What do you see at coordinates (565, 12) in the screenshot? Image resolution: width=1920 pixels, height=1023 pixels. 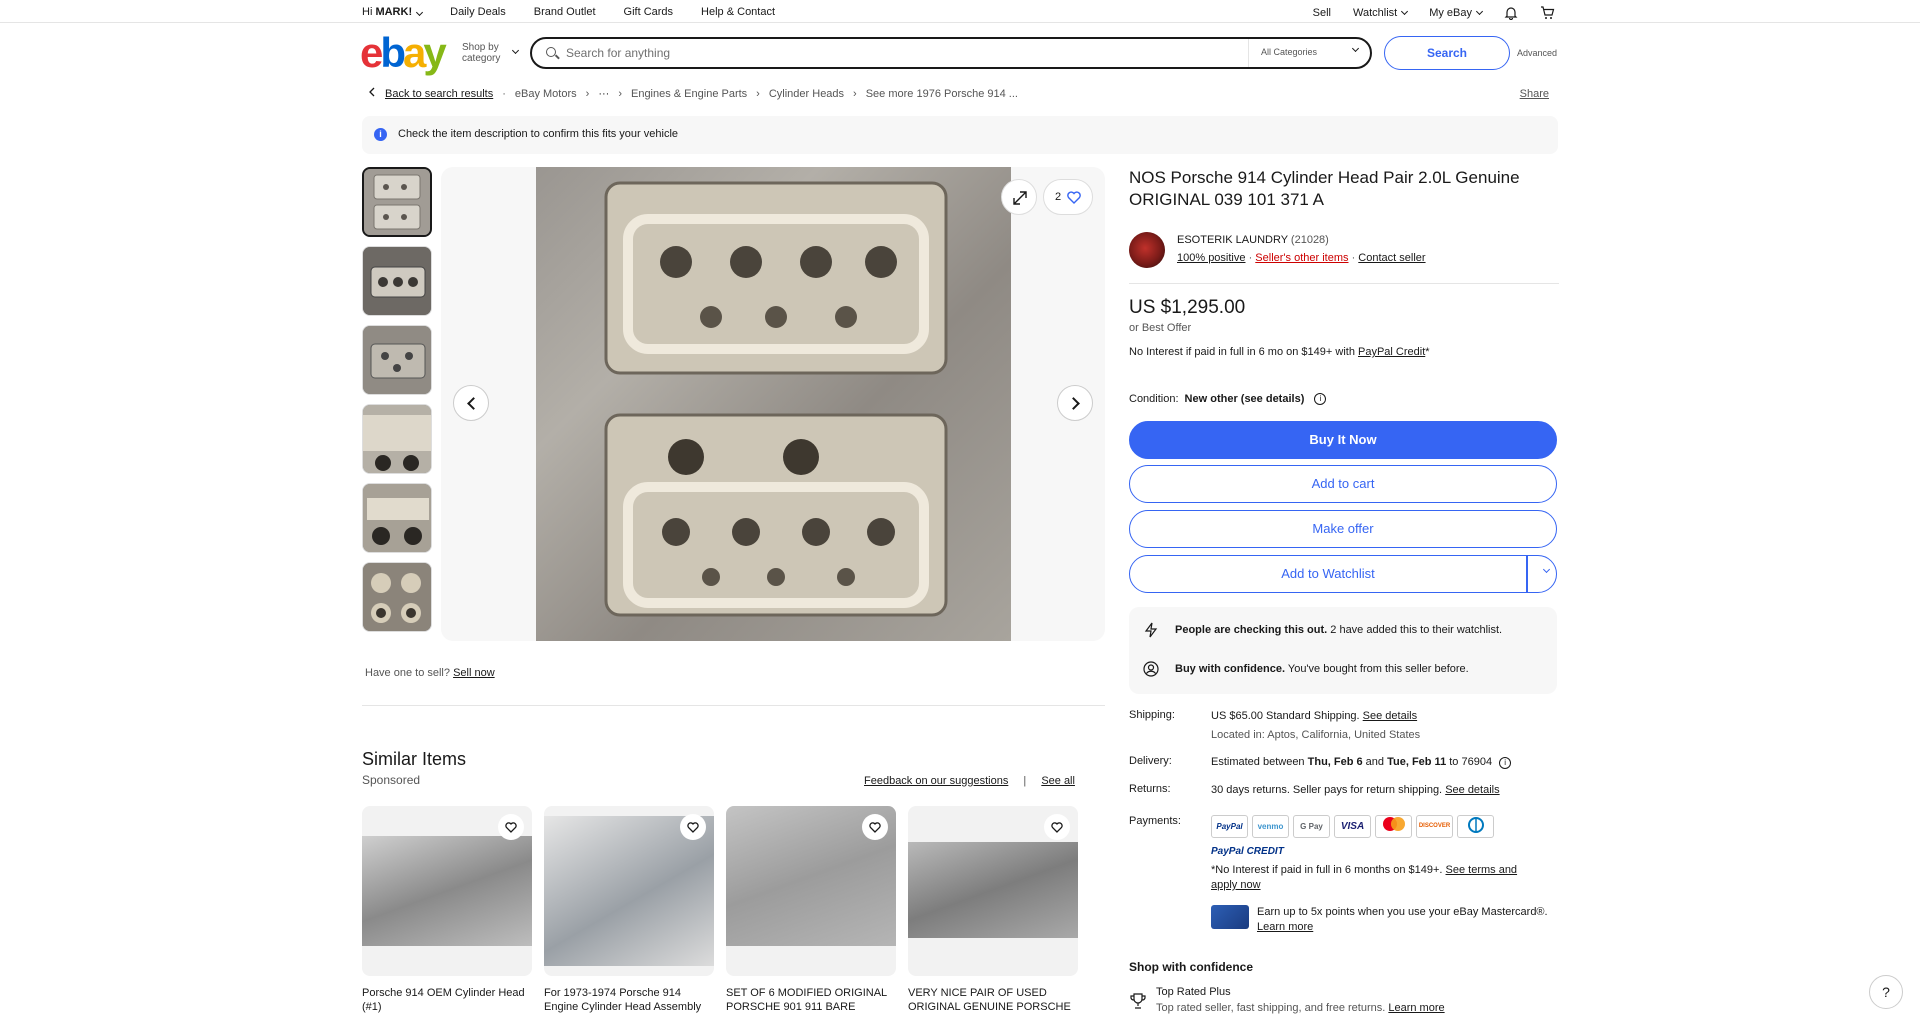 I see `brand-outlet-link: Brand Outlet` at bounding box center [565, 12].